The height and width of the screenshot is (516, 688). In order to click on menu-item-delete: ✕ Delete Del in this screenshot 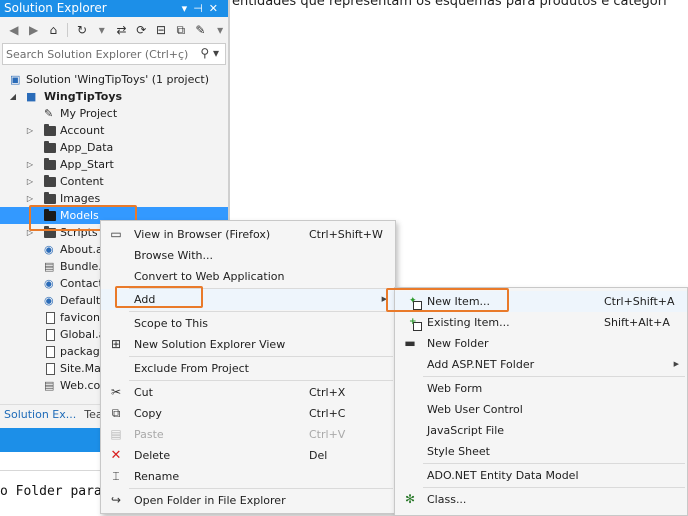, I will do `click(248, 455)`.